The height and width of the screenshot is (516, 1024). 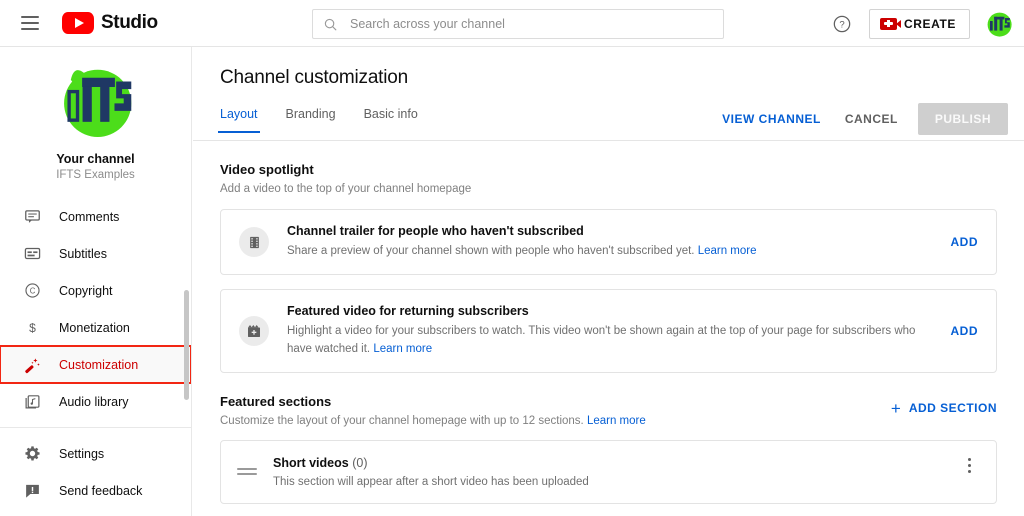 I want to click on page-title: Channel customization, so click(x=314, y=77).